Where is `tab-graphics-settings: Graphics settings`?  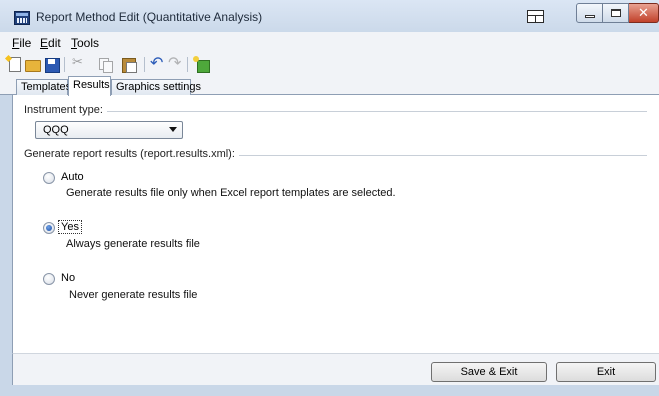
tab-graphics-settings: Graphics settings is located at coordinates (156, 87).